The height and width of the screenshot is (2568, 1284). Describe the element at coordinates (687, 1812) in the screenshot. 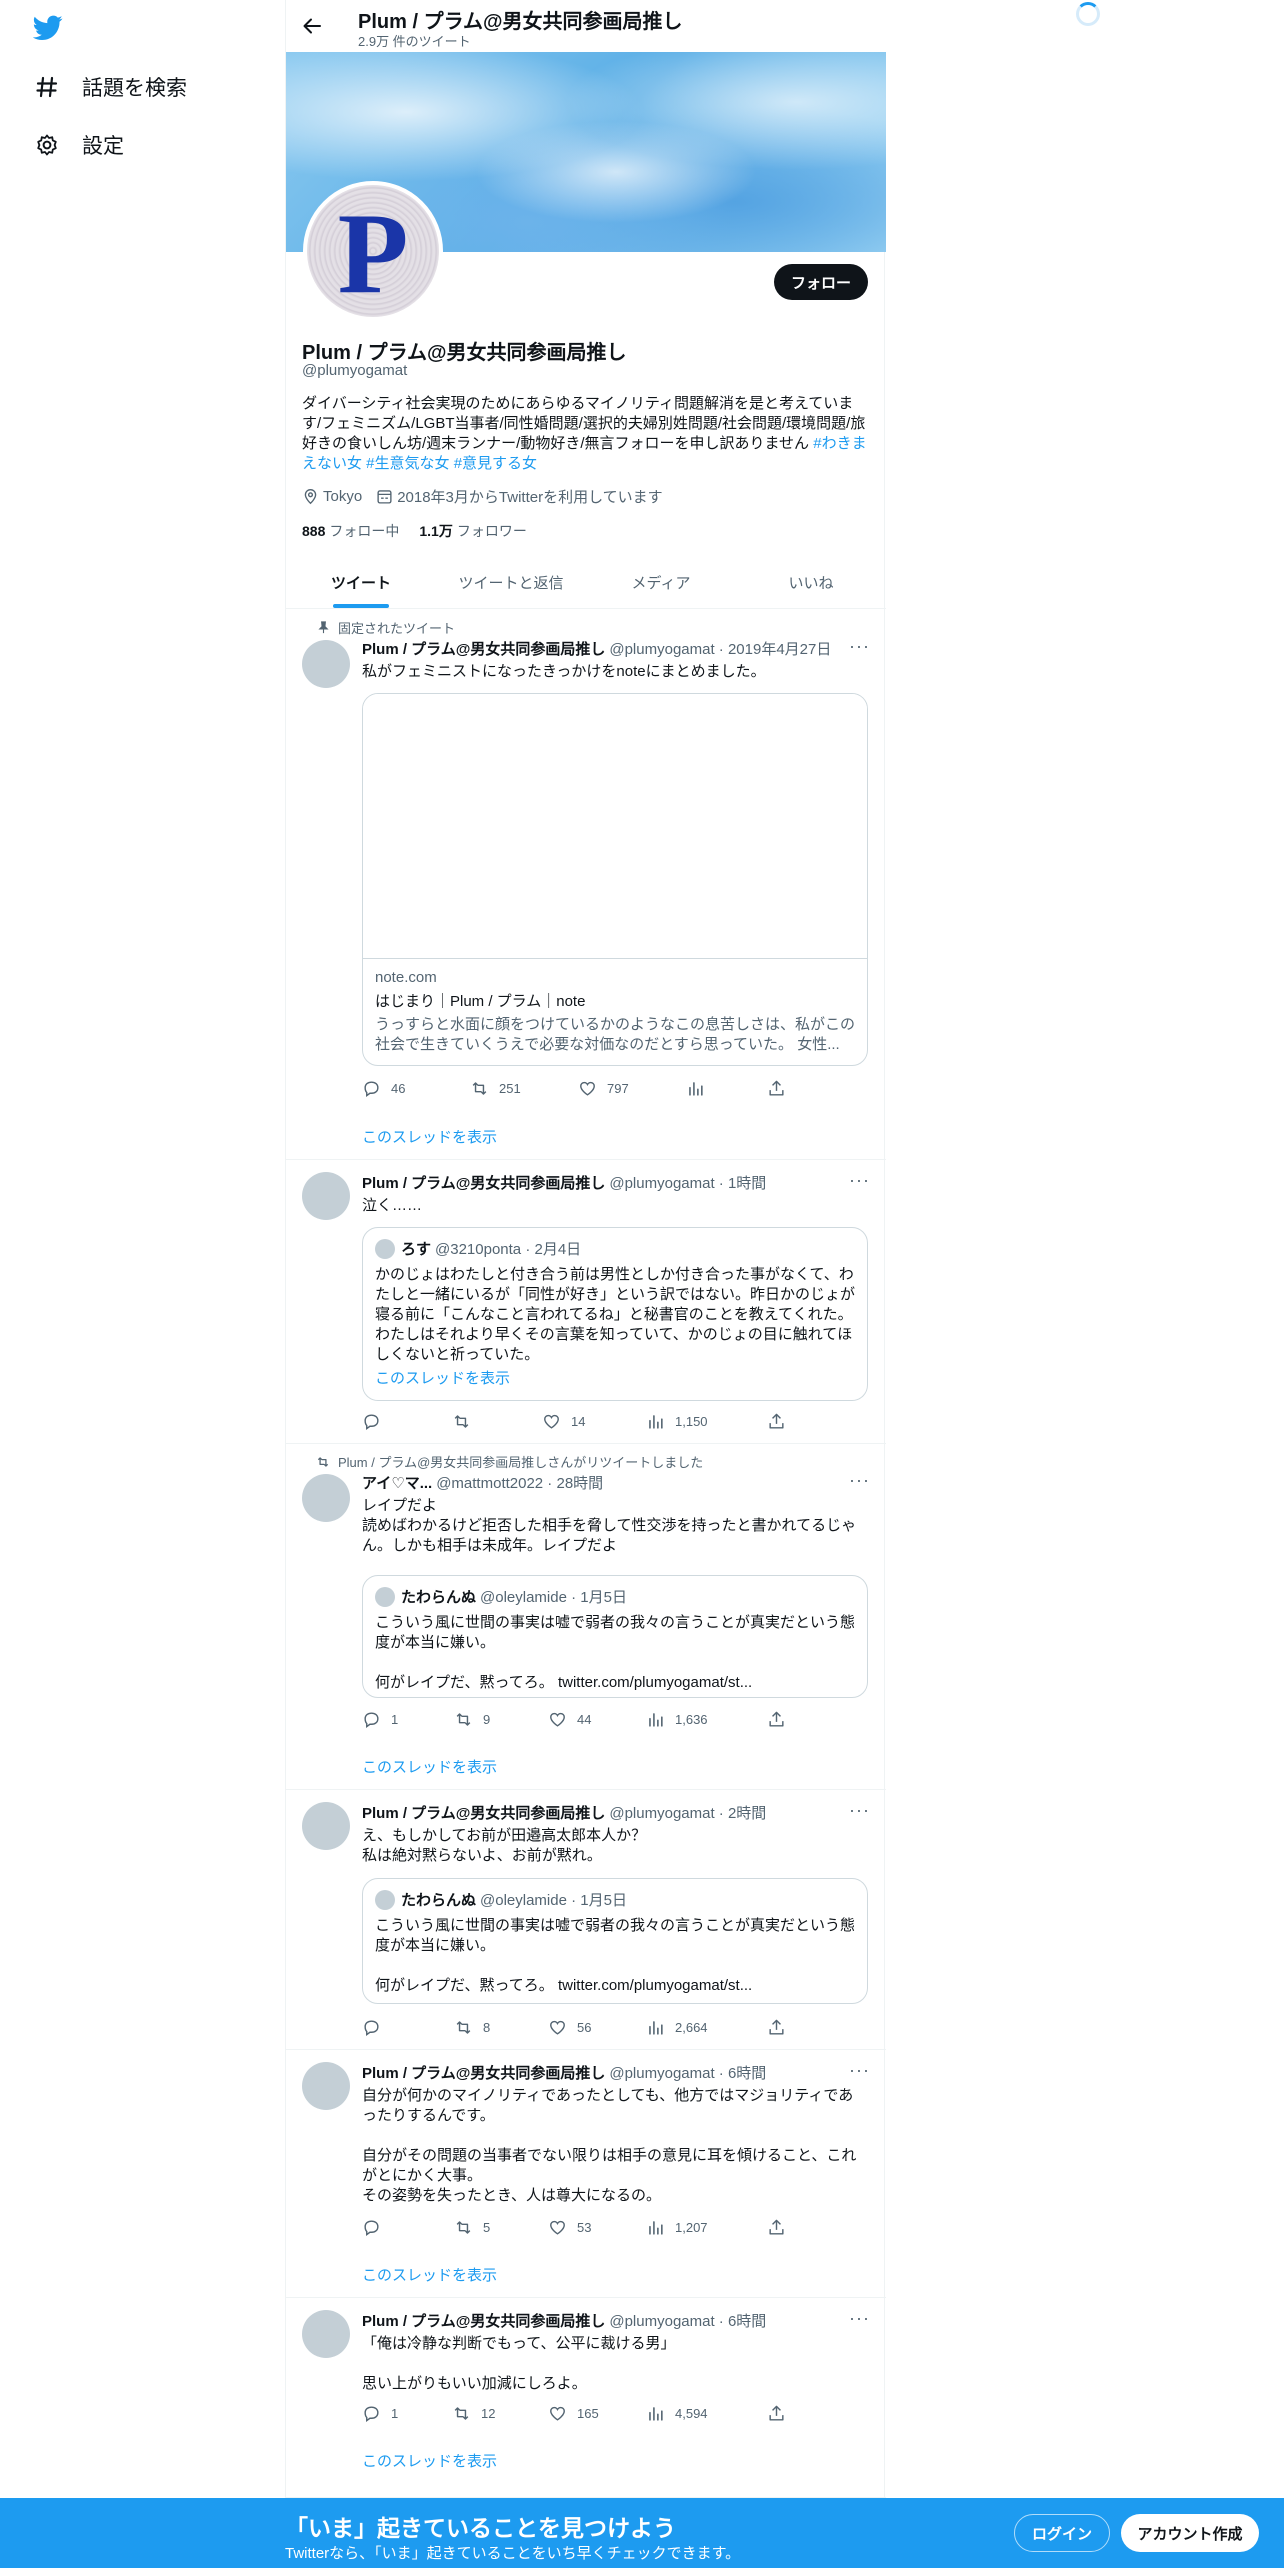

I see `author-handle-time: @plumyogamat · 2時間` at that location.